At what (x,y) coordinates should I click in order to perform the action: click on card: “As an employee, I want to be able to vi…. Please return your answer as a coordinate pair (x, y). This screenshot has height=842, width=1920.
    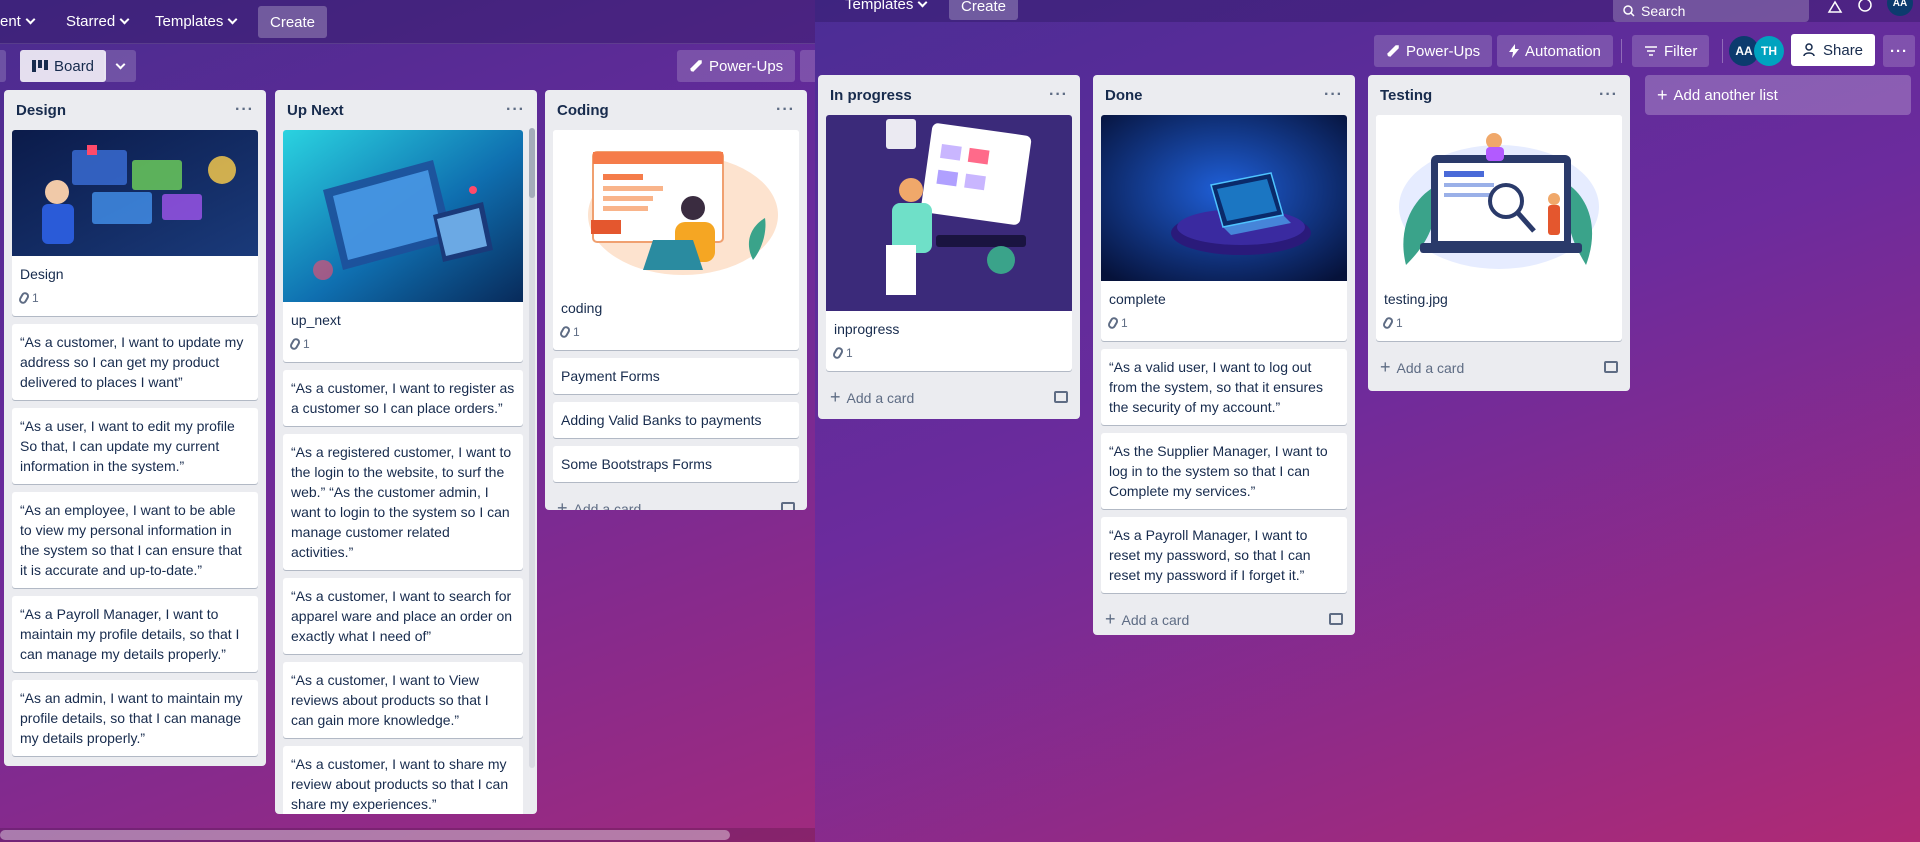
    Looking at the image, I should click on (135, 540).